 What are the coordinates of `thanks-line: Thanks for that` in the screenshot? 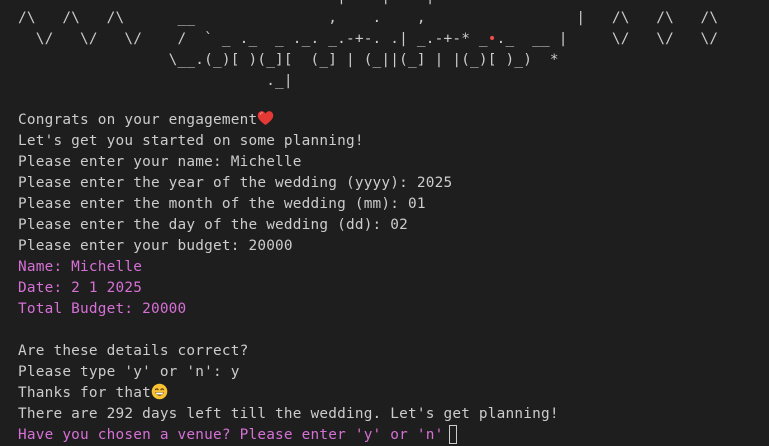 It's located at (288, 393).